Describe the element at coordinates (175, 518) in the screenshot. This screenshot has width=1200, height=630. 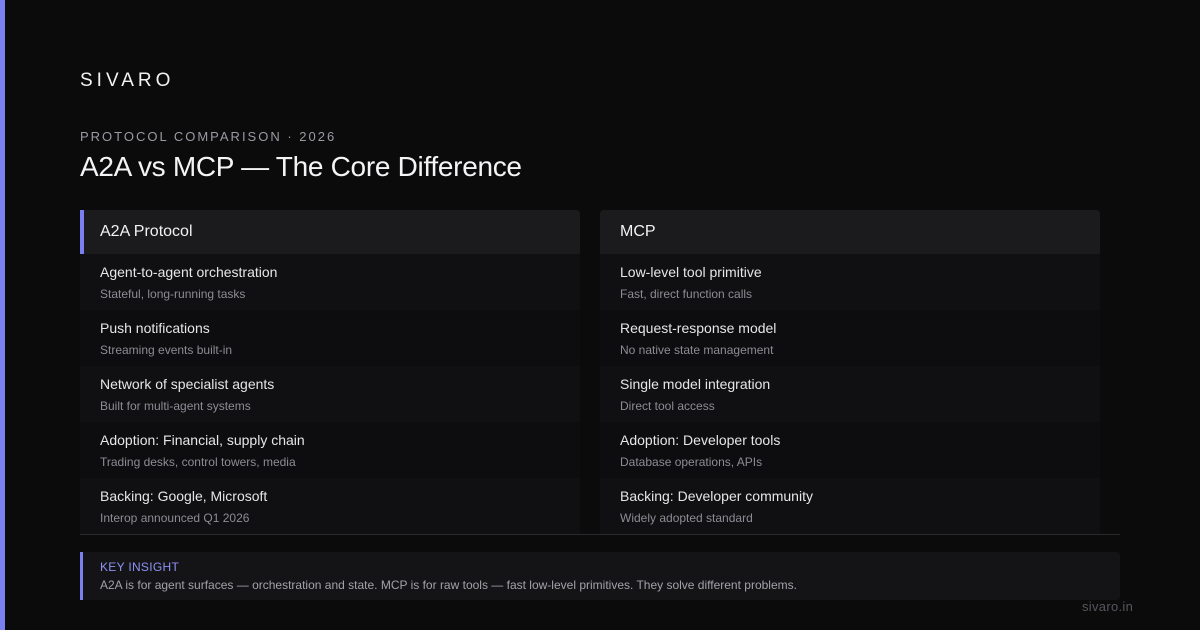
I see `item-subtitle: Interop announced Q1 2026` at that location.